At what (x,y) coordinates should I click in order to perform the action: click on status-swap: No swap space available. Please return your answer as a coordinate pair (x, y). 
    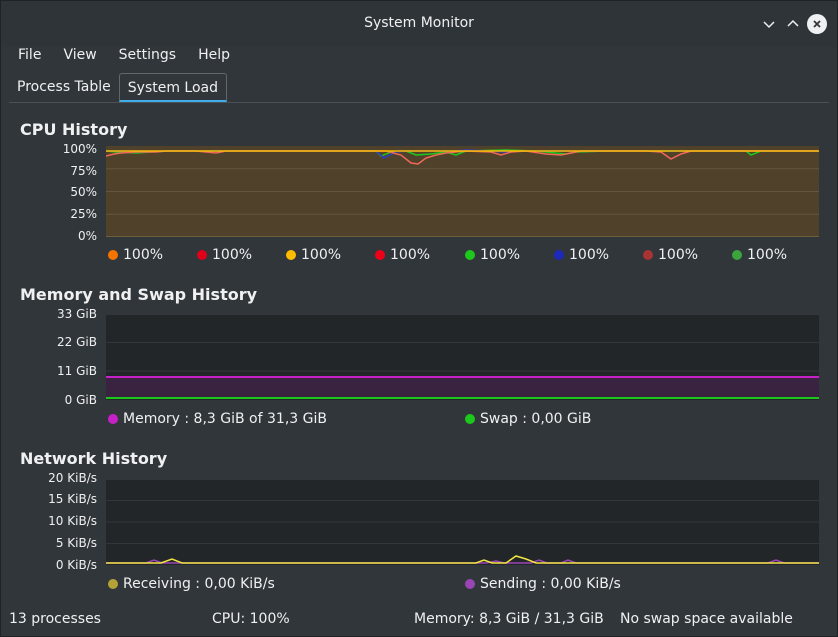
    Looking at the image, I should click on (706, 619).